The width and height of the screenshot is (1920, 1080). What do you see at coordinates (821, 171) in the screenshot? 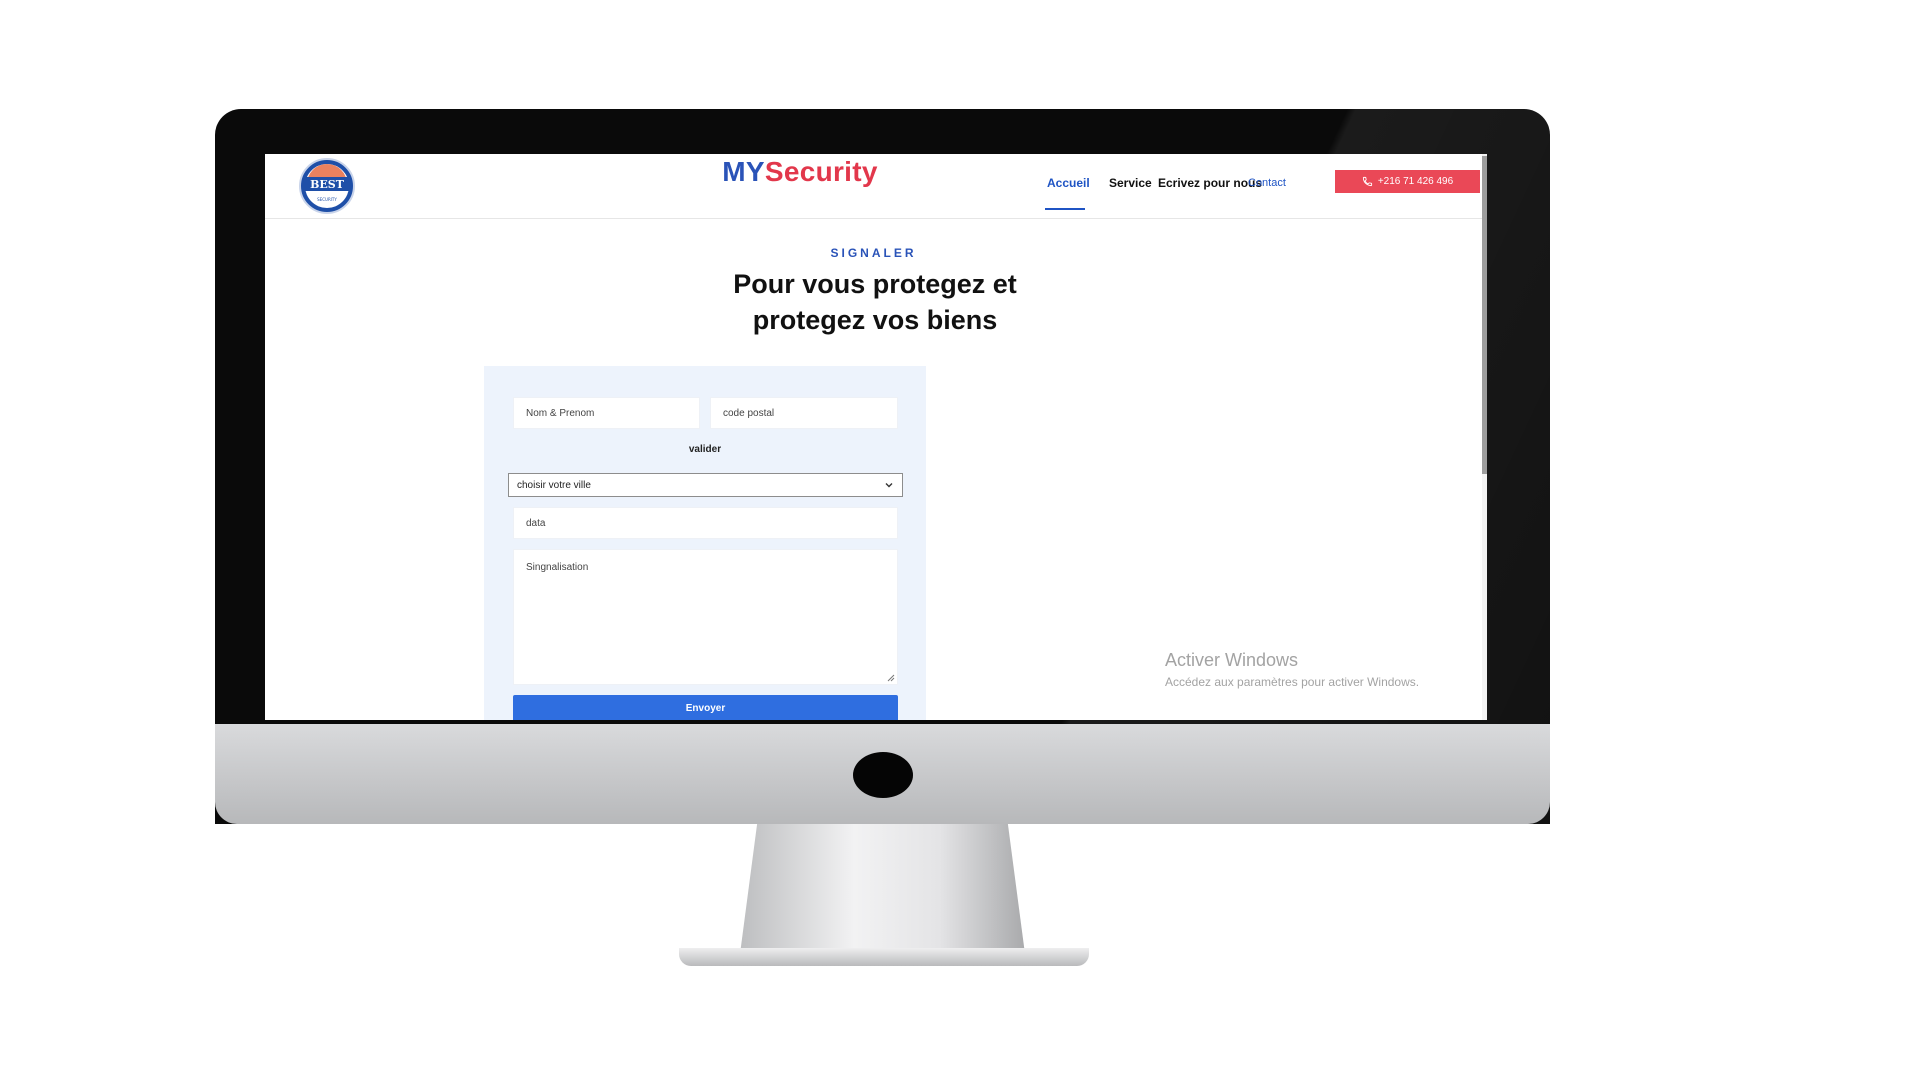
I see `brand-security: Security` at bounding box center [821, 171].